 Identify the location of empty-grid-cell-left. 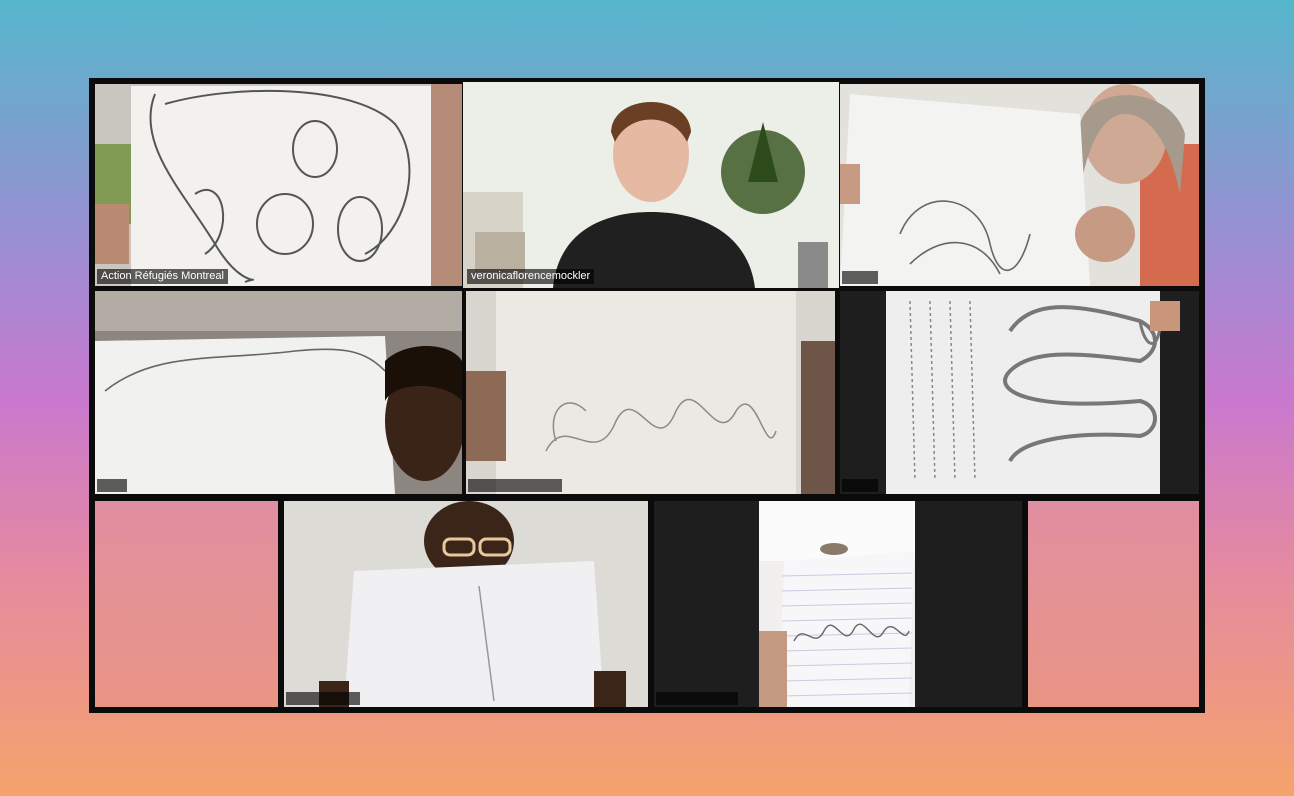
(186, 604).